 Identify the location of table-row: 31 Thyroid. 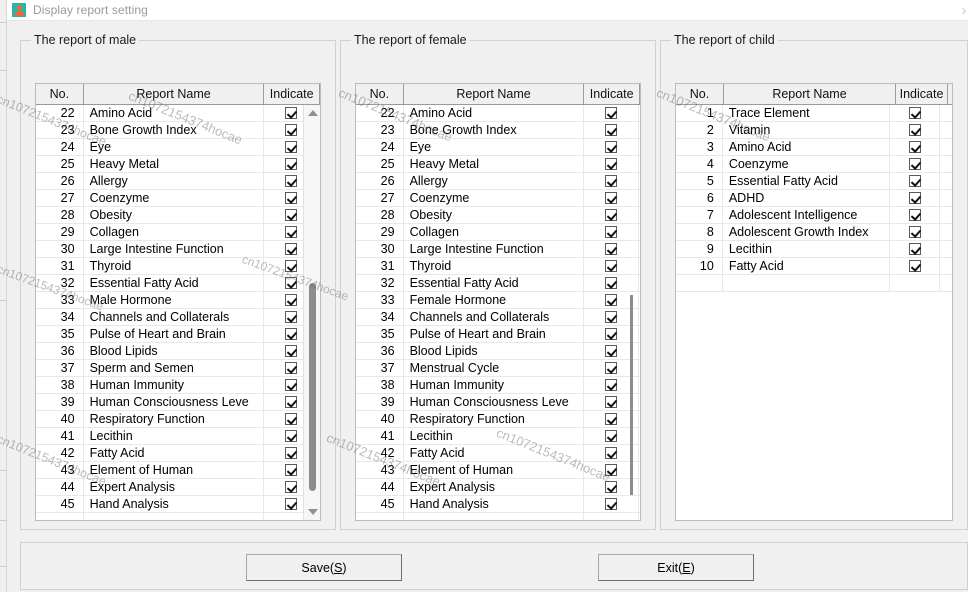
(178, 266).